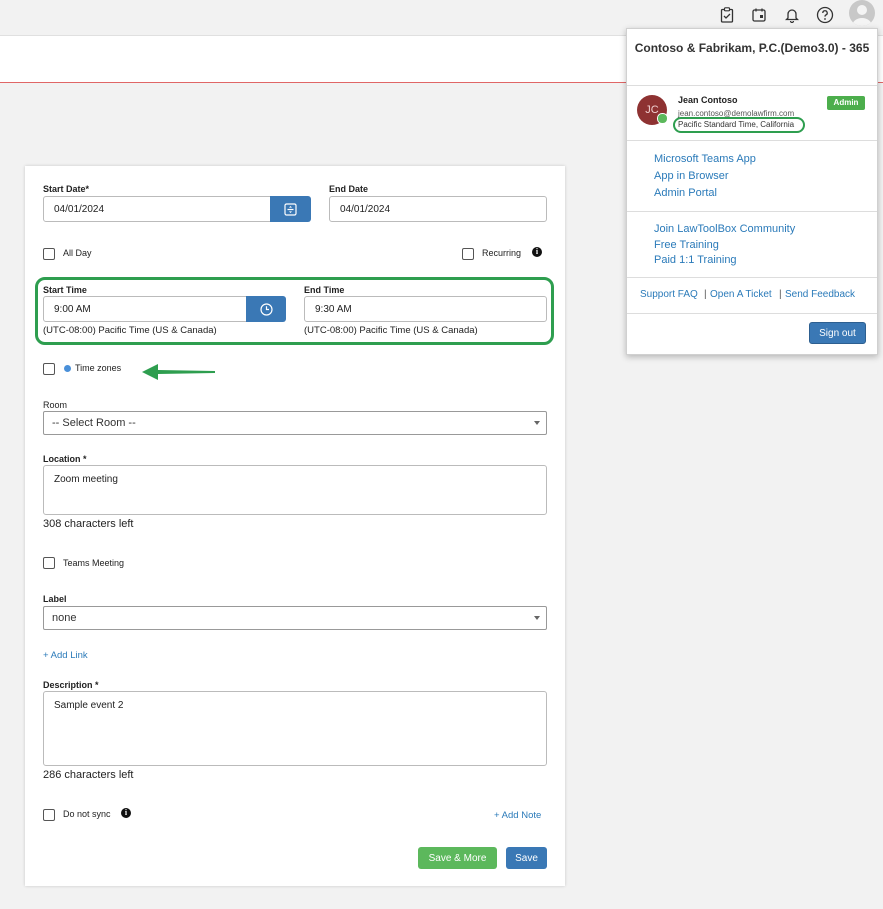 This screenshot has width=883, height=909. Describe the element at coordinates (741, 294) in the screenshot. I see `open-ticket-link: Open A Ticket` at that location.